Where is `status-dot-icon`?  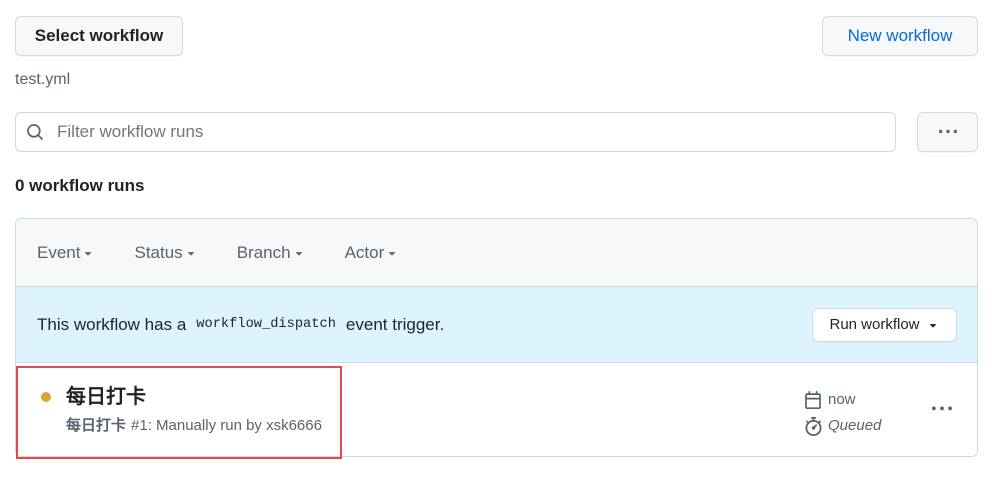 status-dot-icon is located at coordinates (46, 397).